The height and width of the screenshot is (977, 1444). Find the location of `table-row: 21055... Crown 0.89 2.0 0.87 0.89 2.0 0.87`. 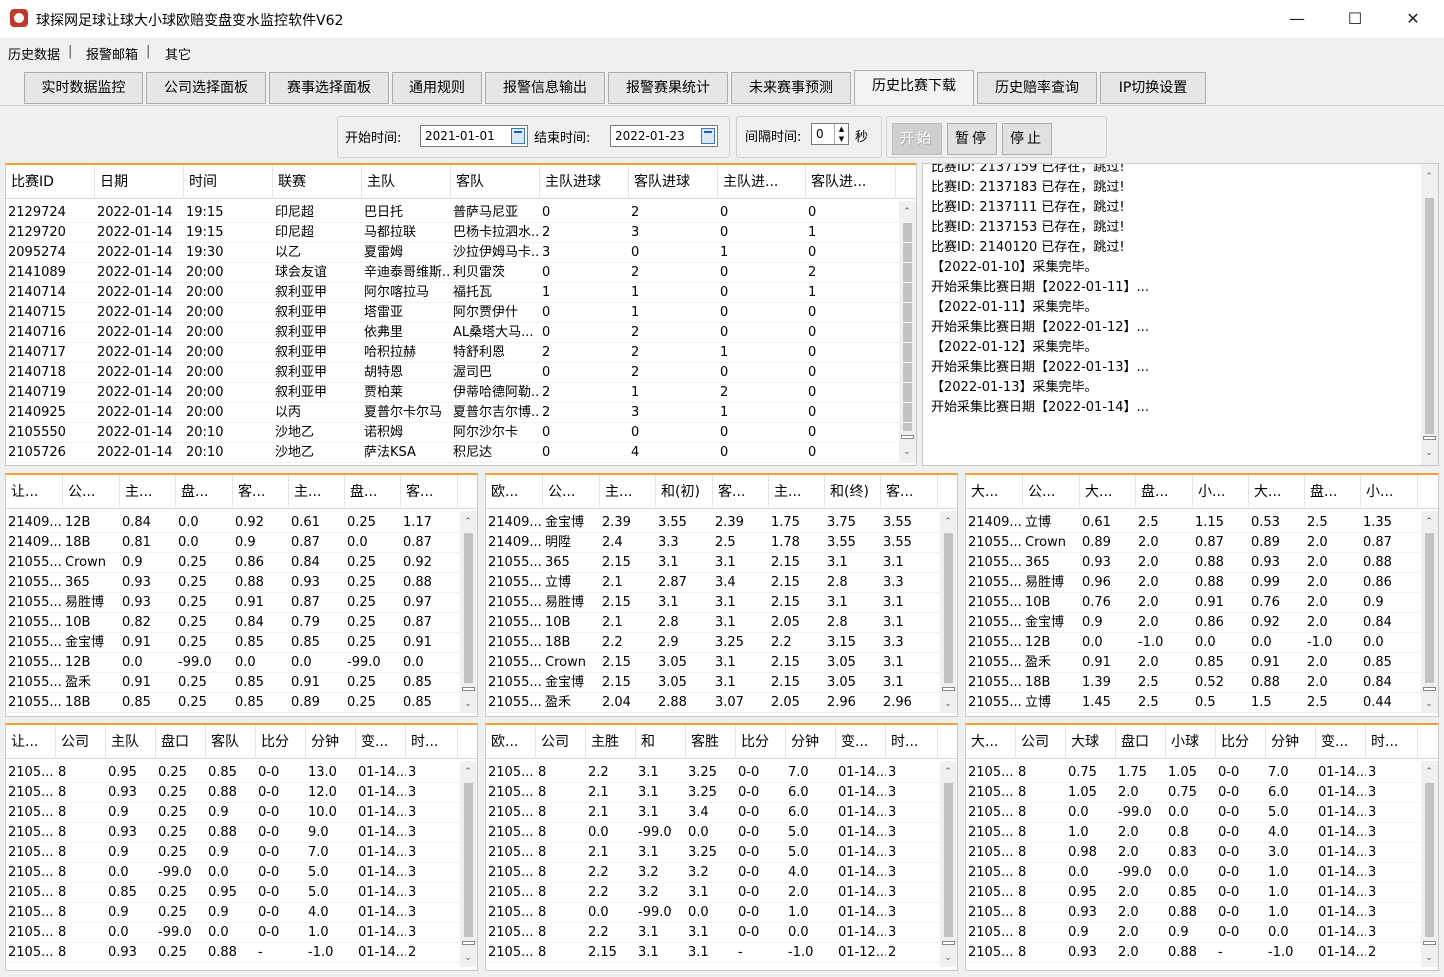

table-row: 21055... Crown 0.89 2.0 0.87 0.89 2.0 0.87 is located at coordinates (1202, 543).